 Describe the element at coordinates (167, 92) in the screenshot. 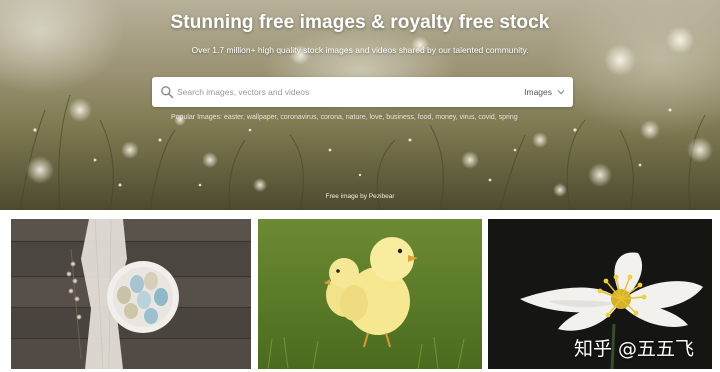

I see `search-icon` at that location.